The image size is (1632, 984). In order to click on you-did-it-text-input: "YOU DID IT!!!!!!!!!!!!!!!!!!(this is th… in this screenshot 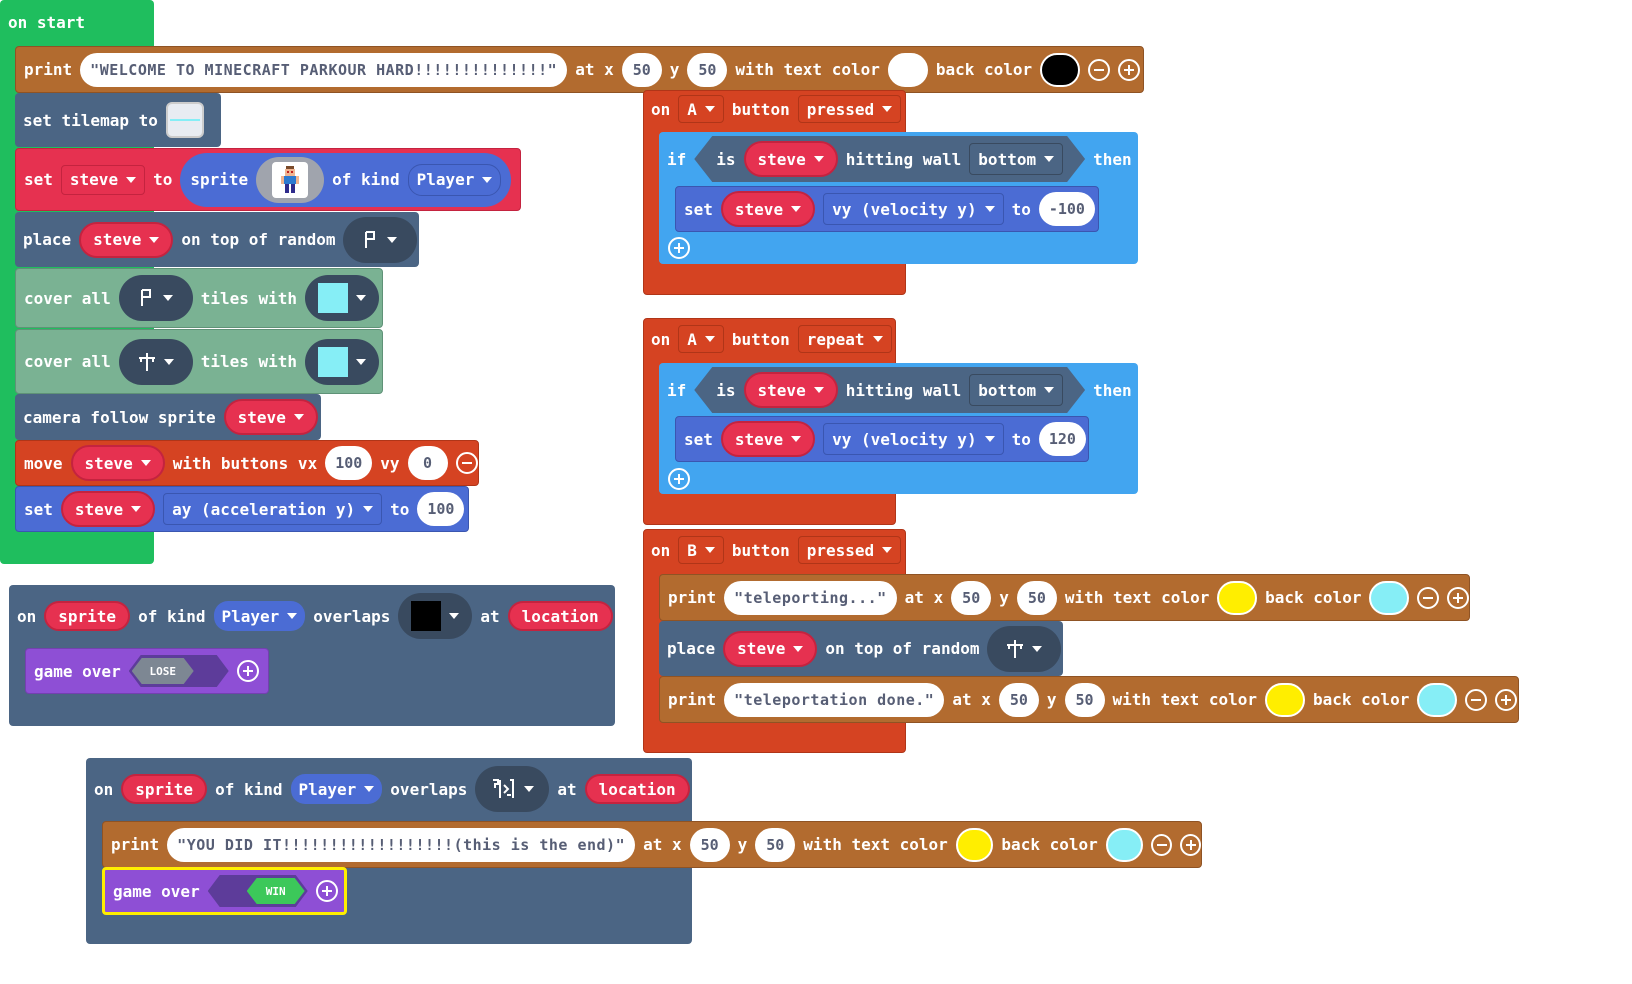, I will do `click(401, 844)`.